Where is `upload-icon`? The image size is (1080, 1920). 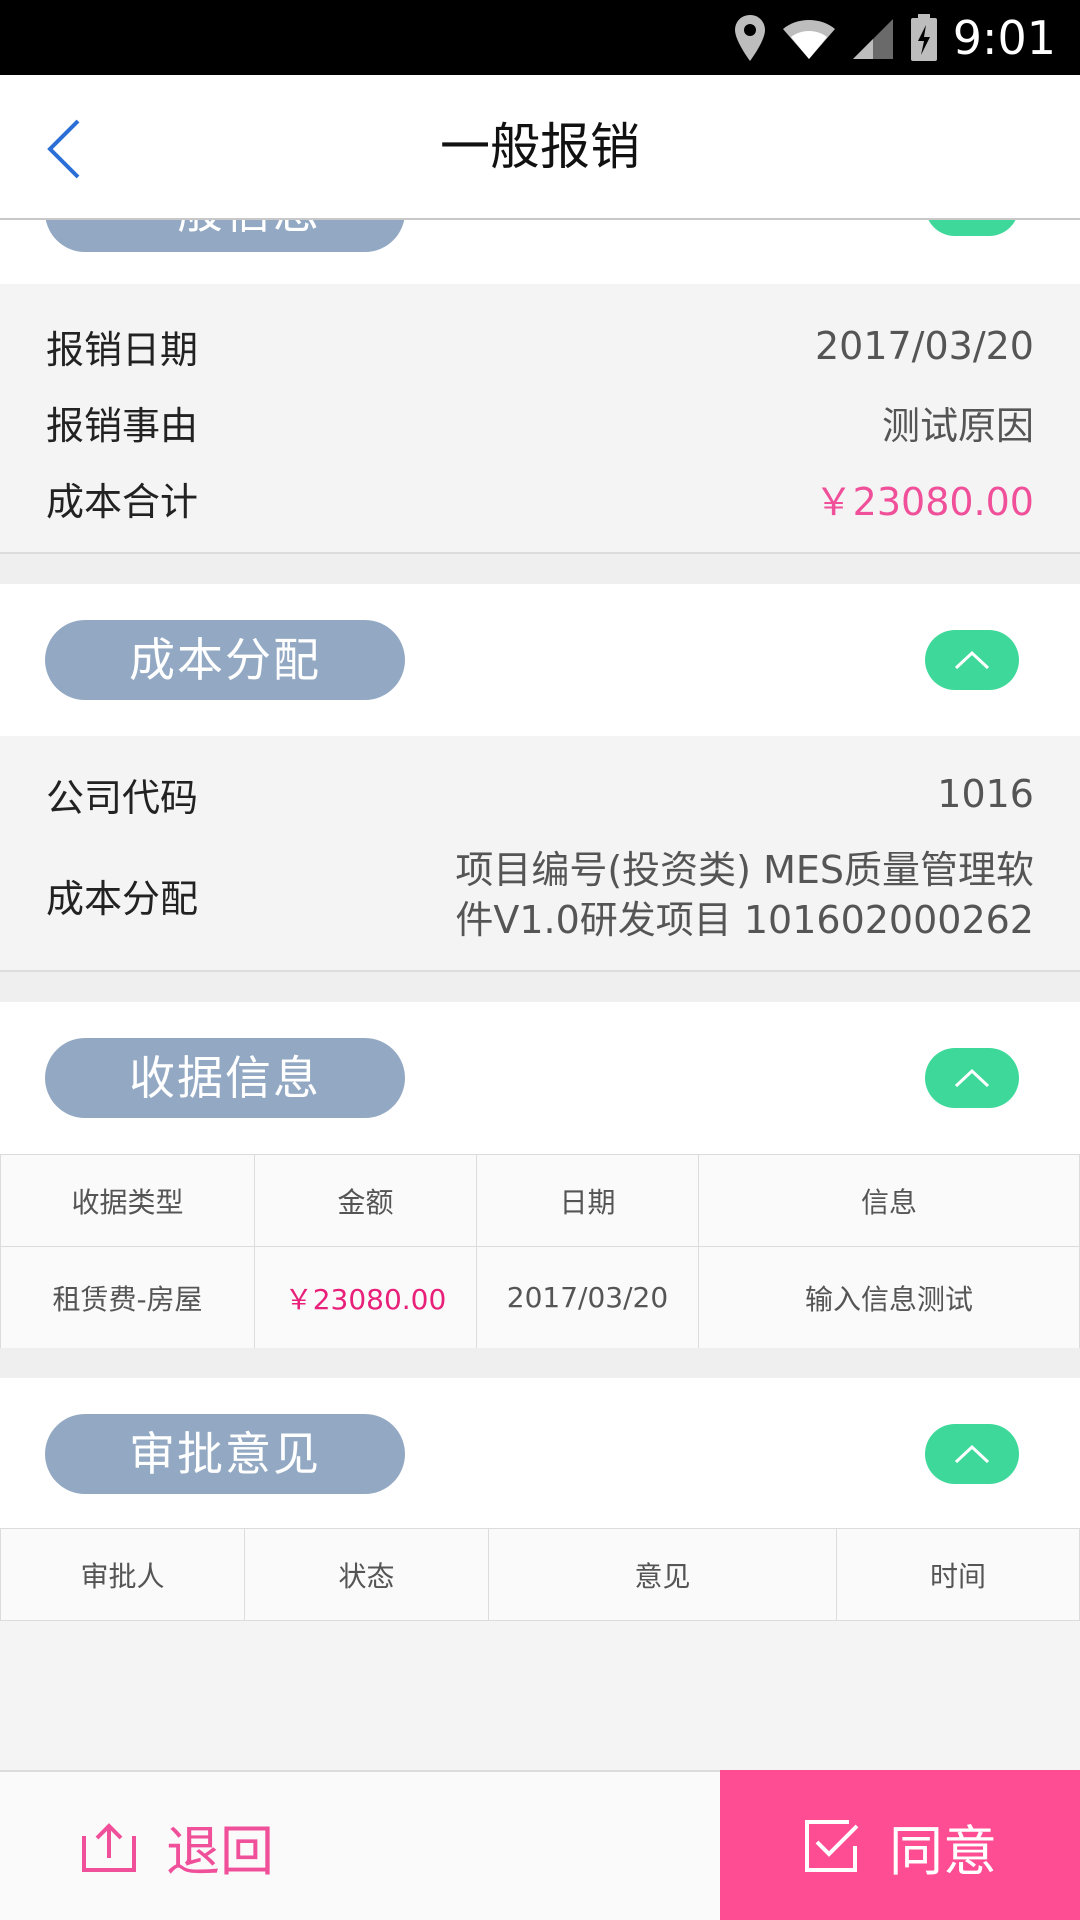
upload-icon is located at coordinates (109, 1847).